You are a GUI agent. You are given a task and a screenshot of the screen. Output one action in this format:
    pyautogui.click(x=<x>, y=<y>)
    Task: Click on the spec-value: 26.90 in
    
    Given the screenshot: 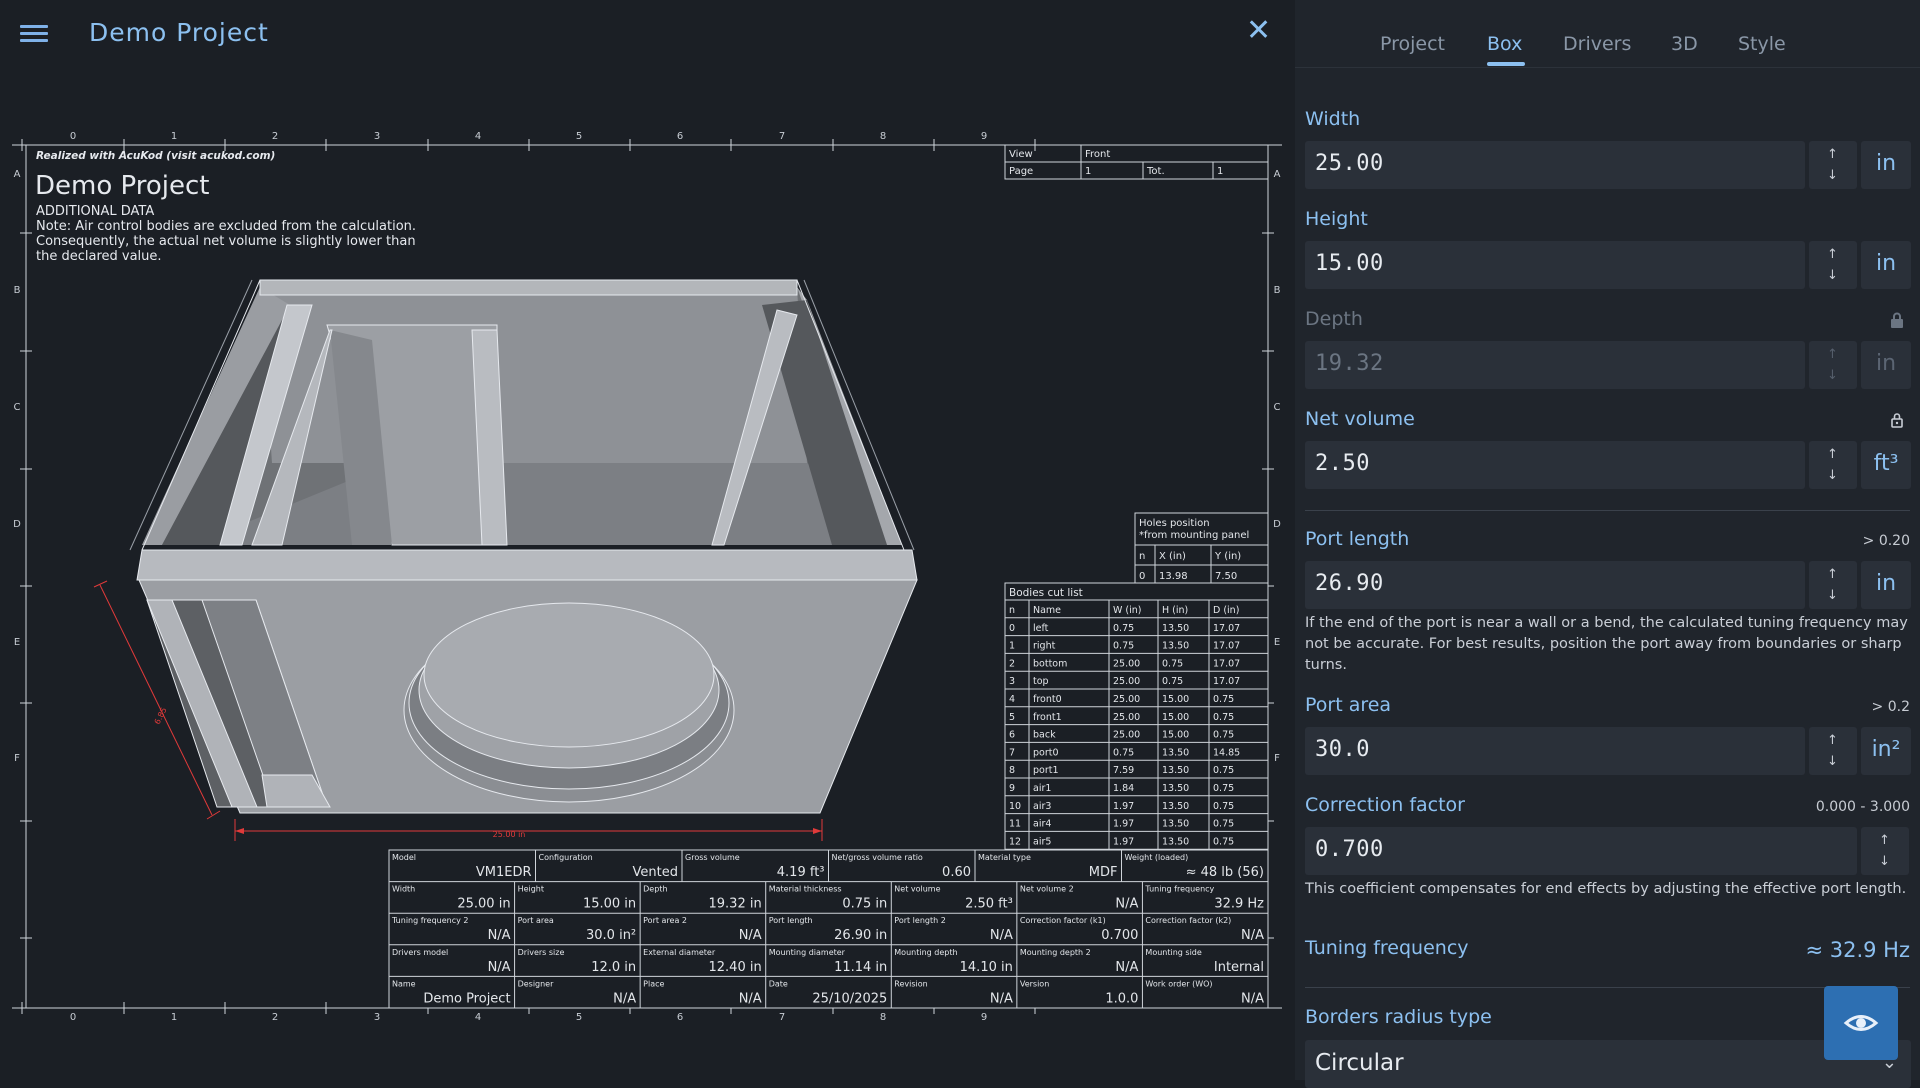 What is the action you would take?
    pyautogui.click(x=860, y=935)
    